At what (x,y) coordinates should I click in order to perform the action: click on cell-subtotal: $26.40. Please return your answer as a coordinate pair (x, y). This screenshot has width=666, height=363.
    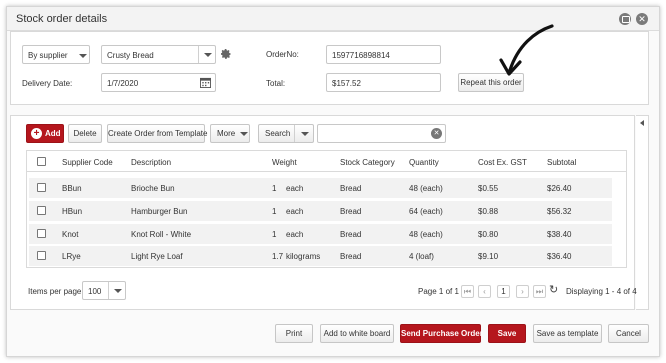
    Looking at the image, I should click on (559, 188).